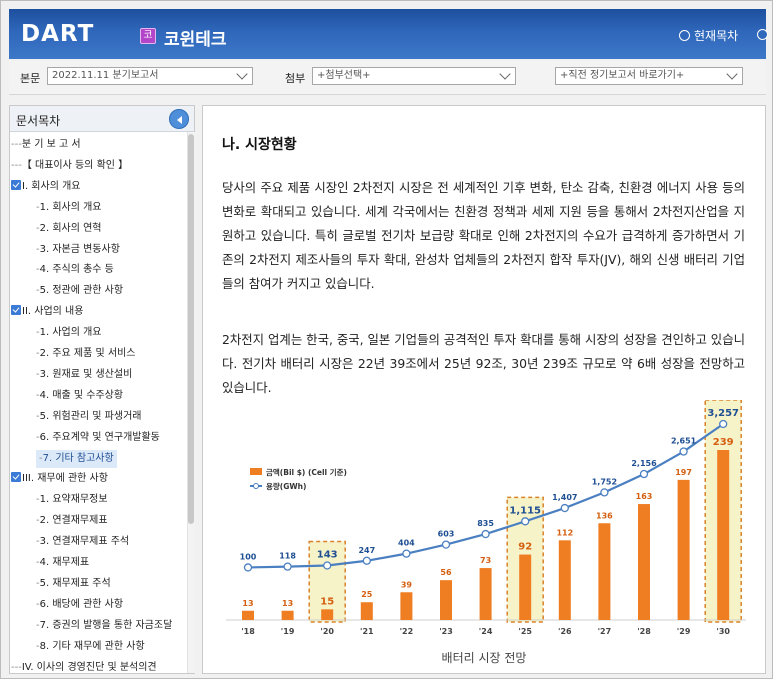 The image size is (773, 679). I want to click on attach-select: +첨부선택+, so click(414, 76).